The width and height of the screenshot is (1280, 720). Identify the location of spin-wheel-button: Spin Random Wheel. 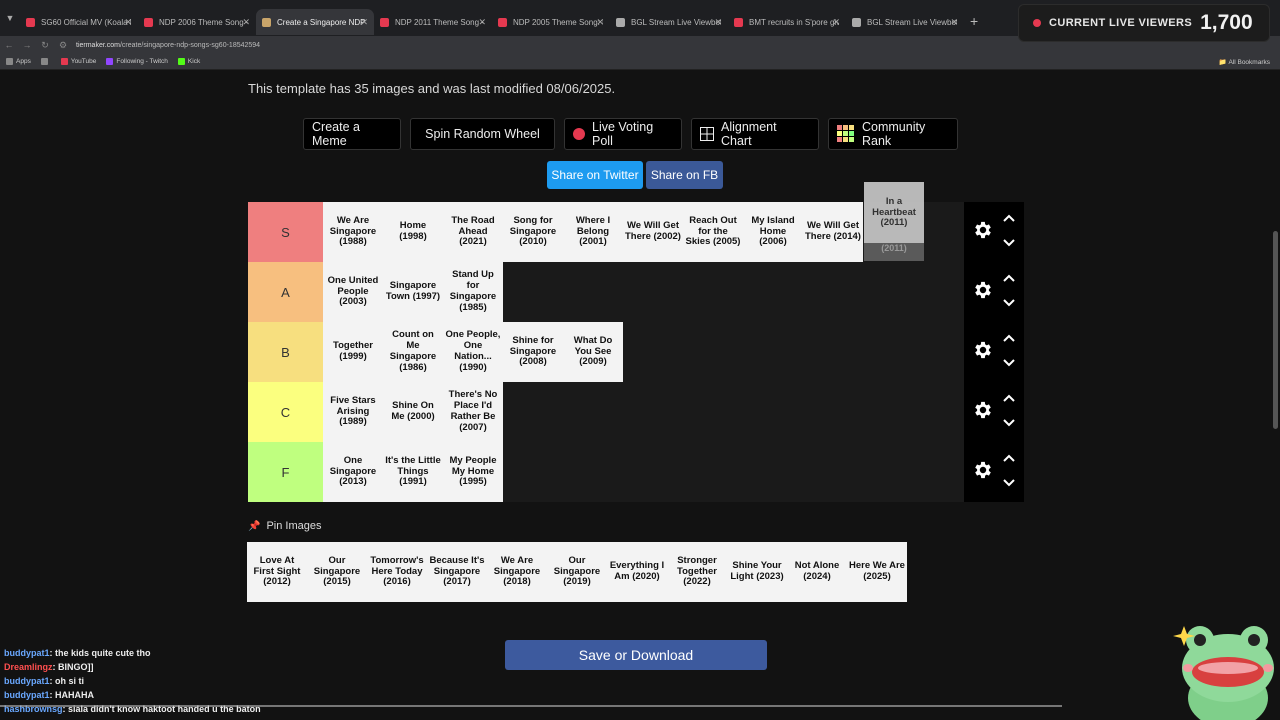
(482, 134).